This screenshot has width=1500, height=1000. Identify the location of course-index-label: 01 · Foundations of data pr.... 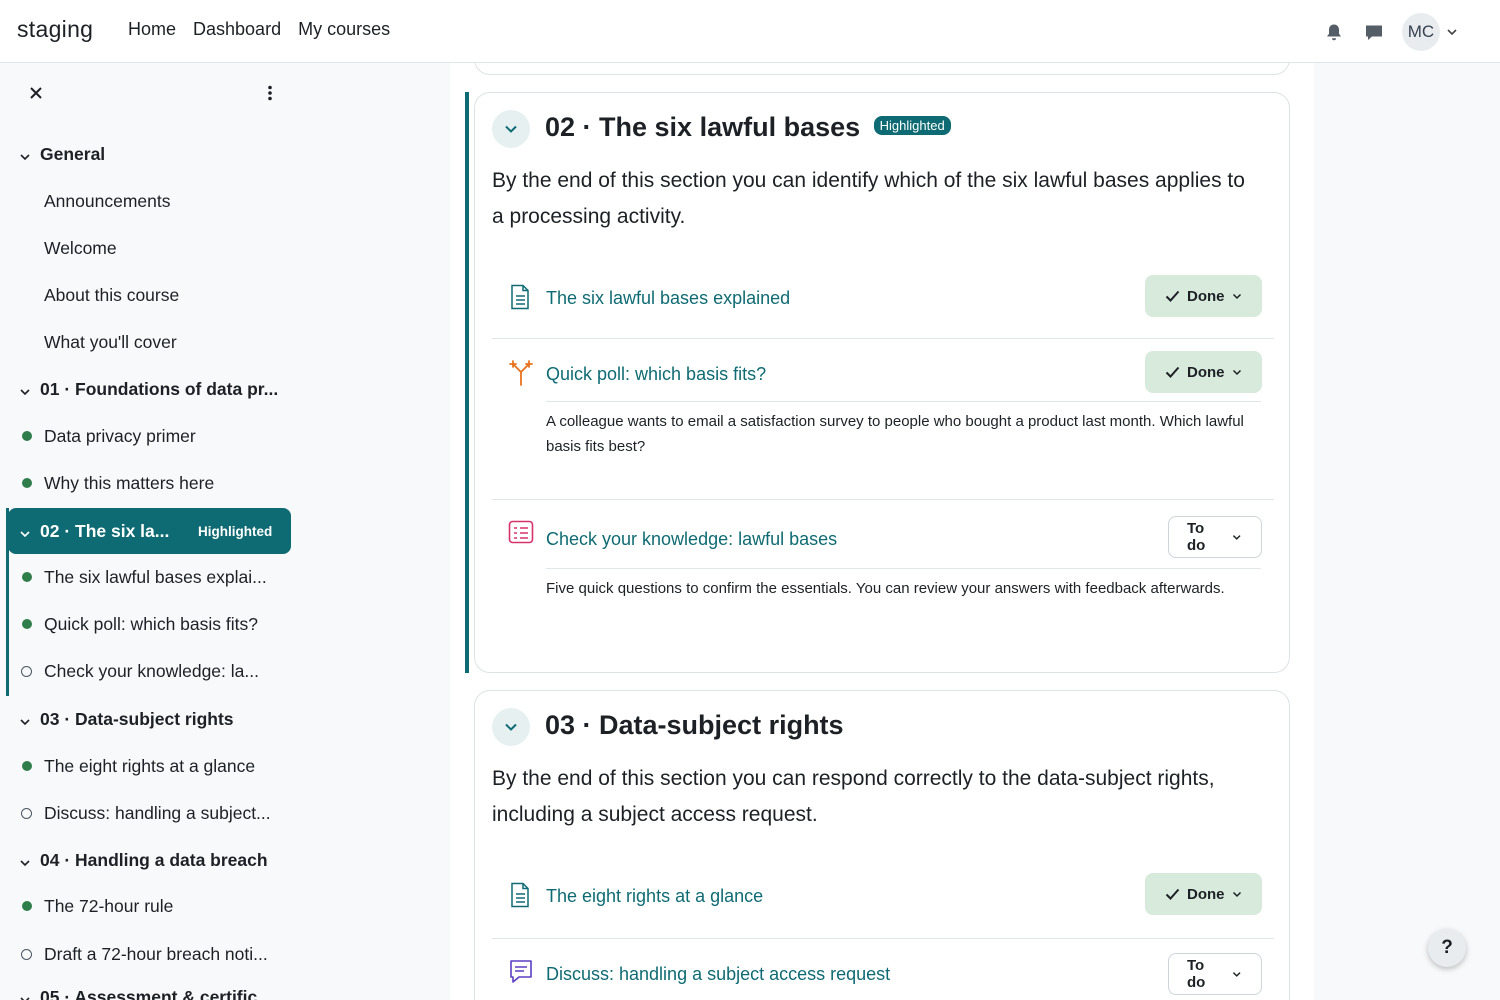
(159, 388).